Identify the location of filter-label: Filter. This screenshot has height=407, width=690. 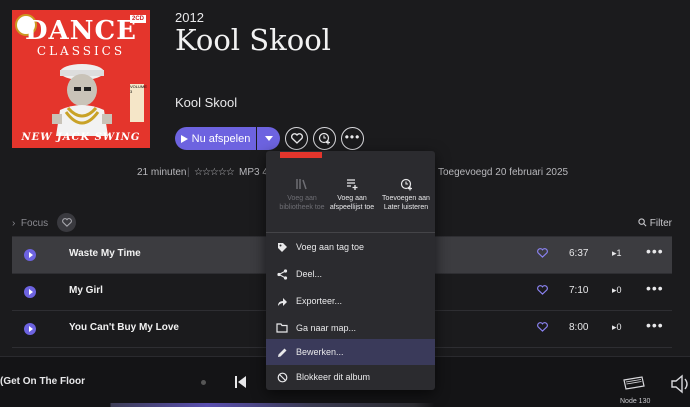
(661, 223).